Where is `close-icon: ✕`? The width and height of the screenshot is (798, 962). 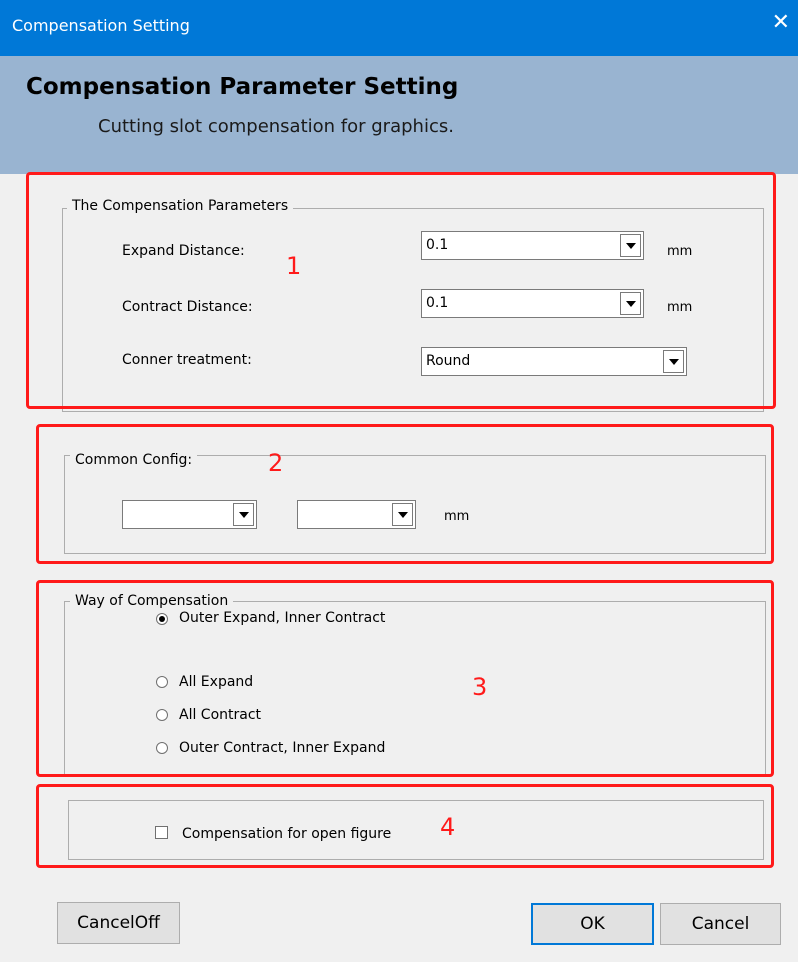
close-icon: ✕ is located at coordinates (781, 23).